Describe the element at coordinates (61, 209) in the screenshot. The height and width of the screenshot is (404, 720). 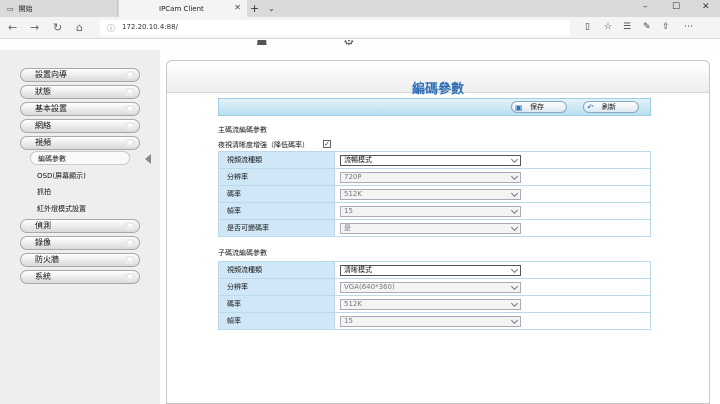
I see `sidebar-subitem-ir-led-mode: 紅外燈模式設置` at that location.